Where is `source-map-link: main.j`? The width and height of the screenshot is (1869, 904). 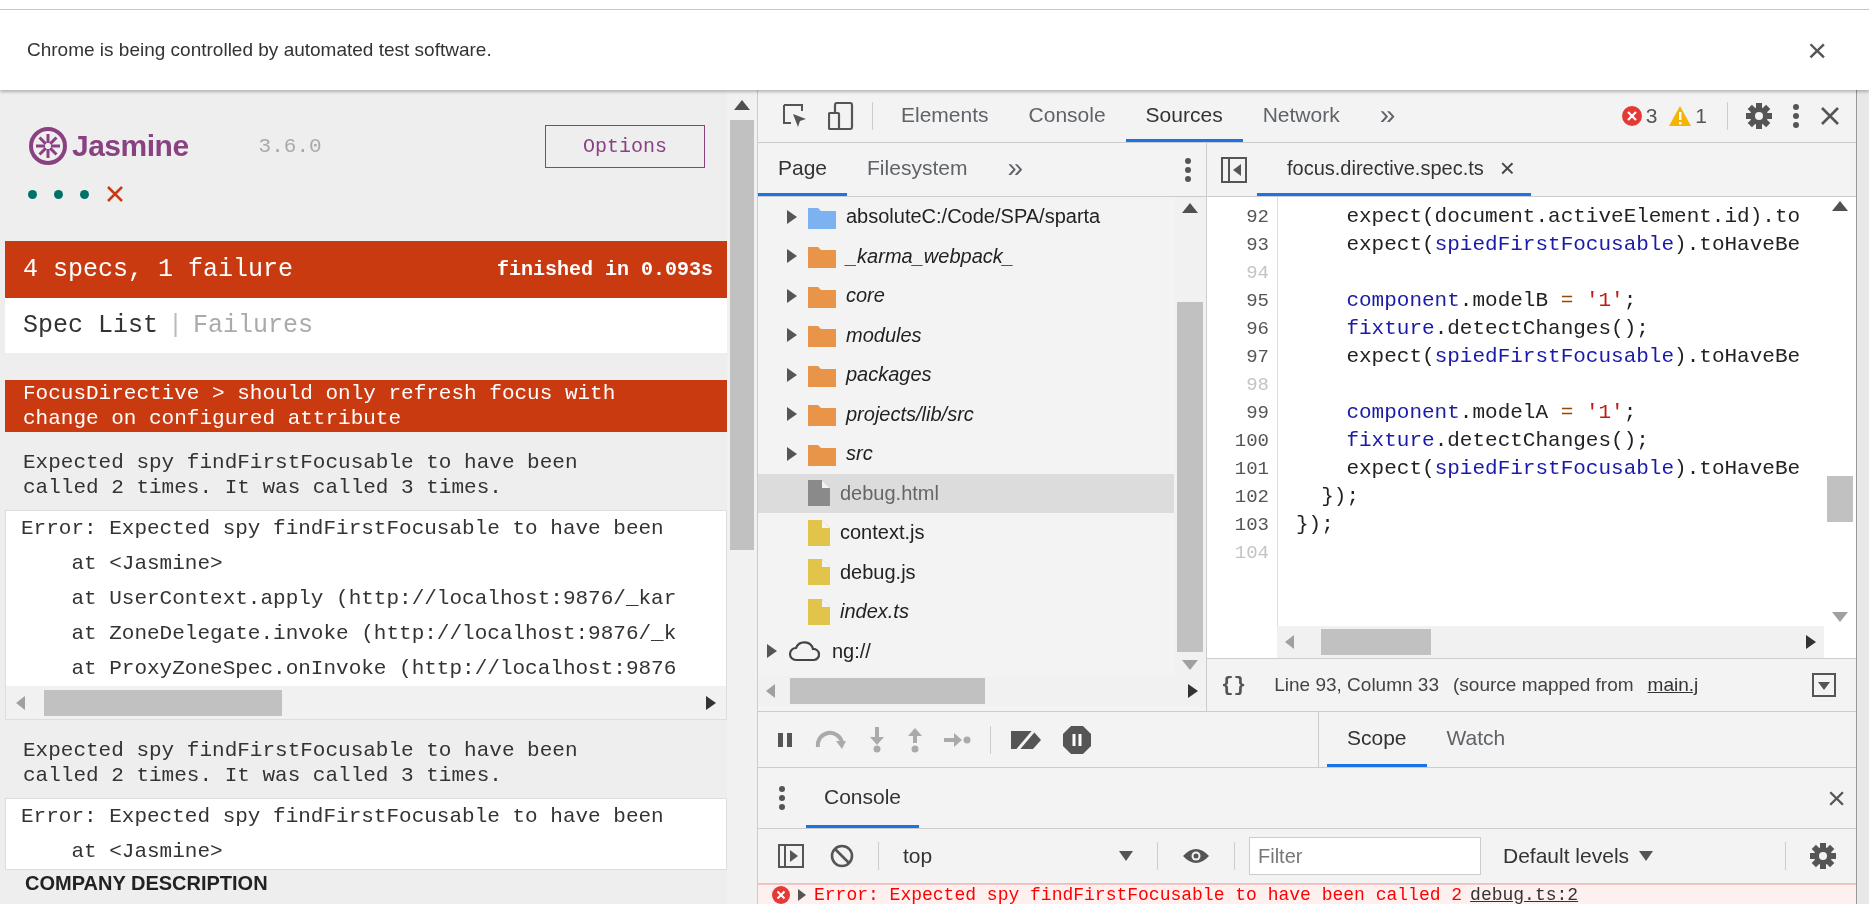
source-map-link: main.j is located at coordinates (1673, 685).